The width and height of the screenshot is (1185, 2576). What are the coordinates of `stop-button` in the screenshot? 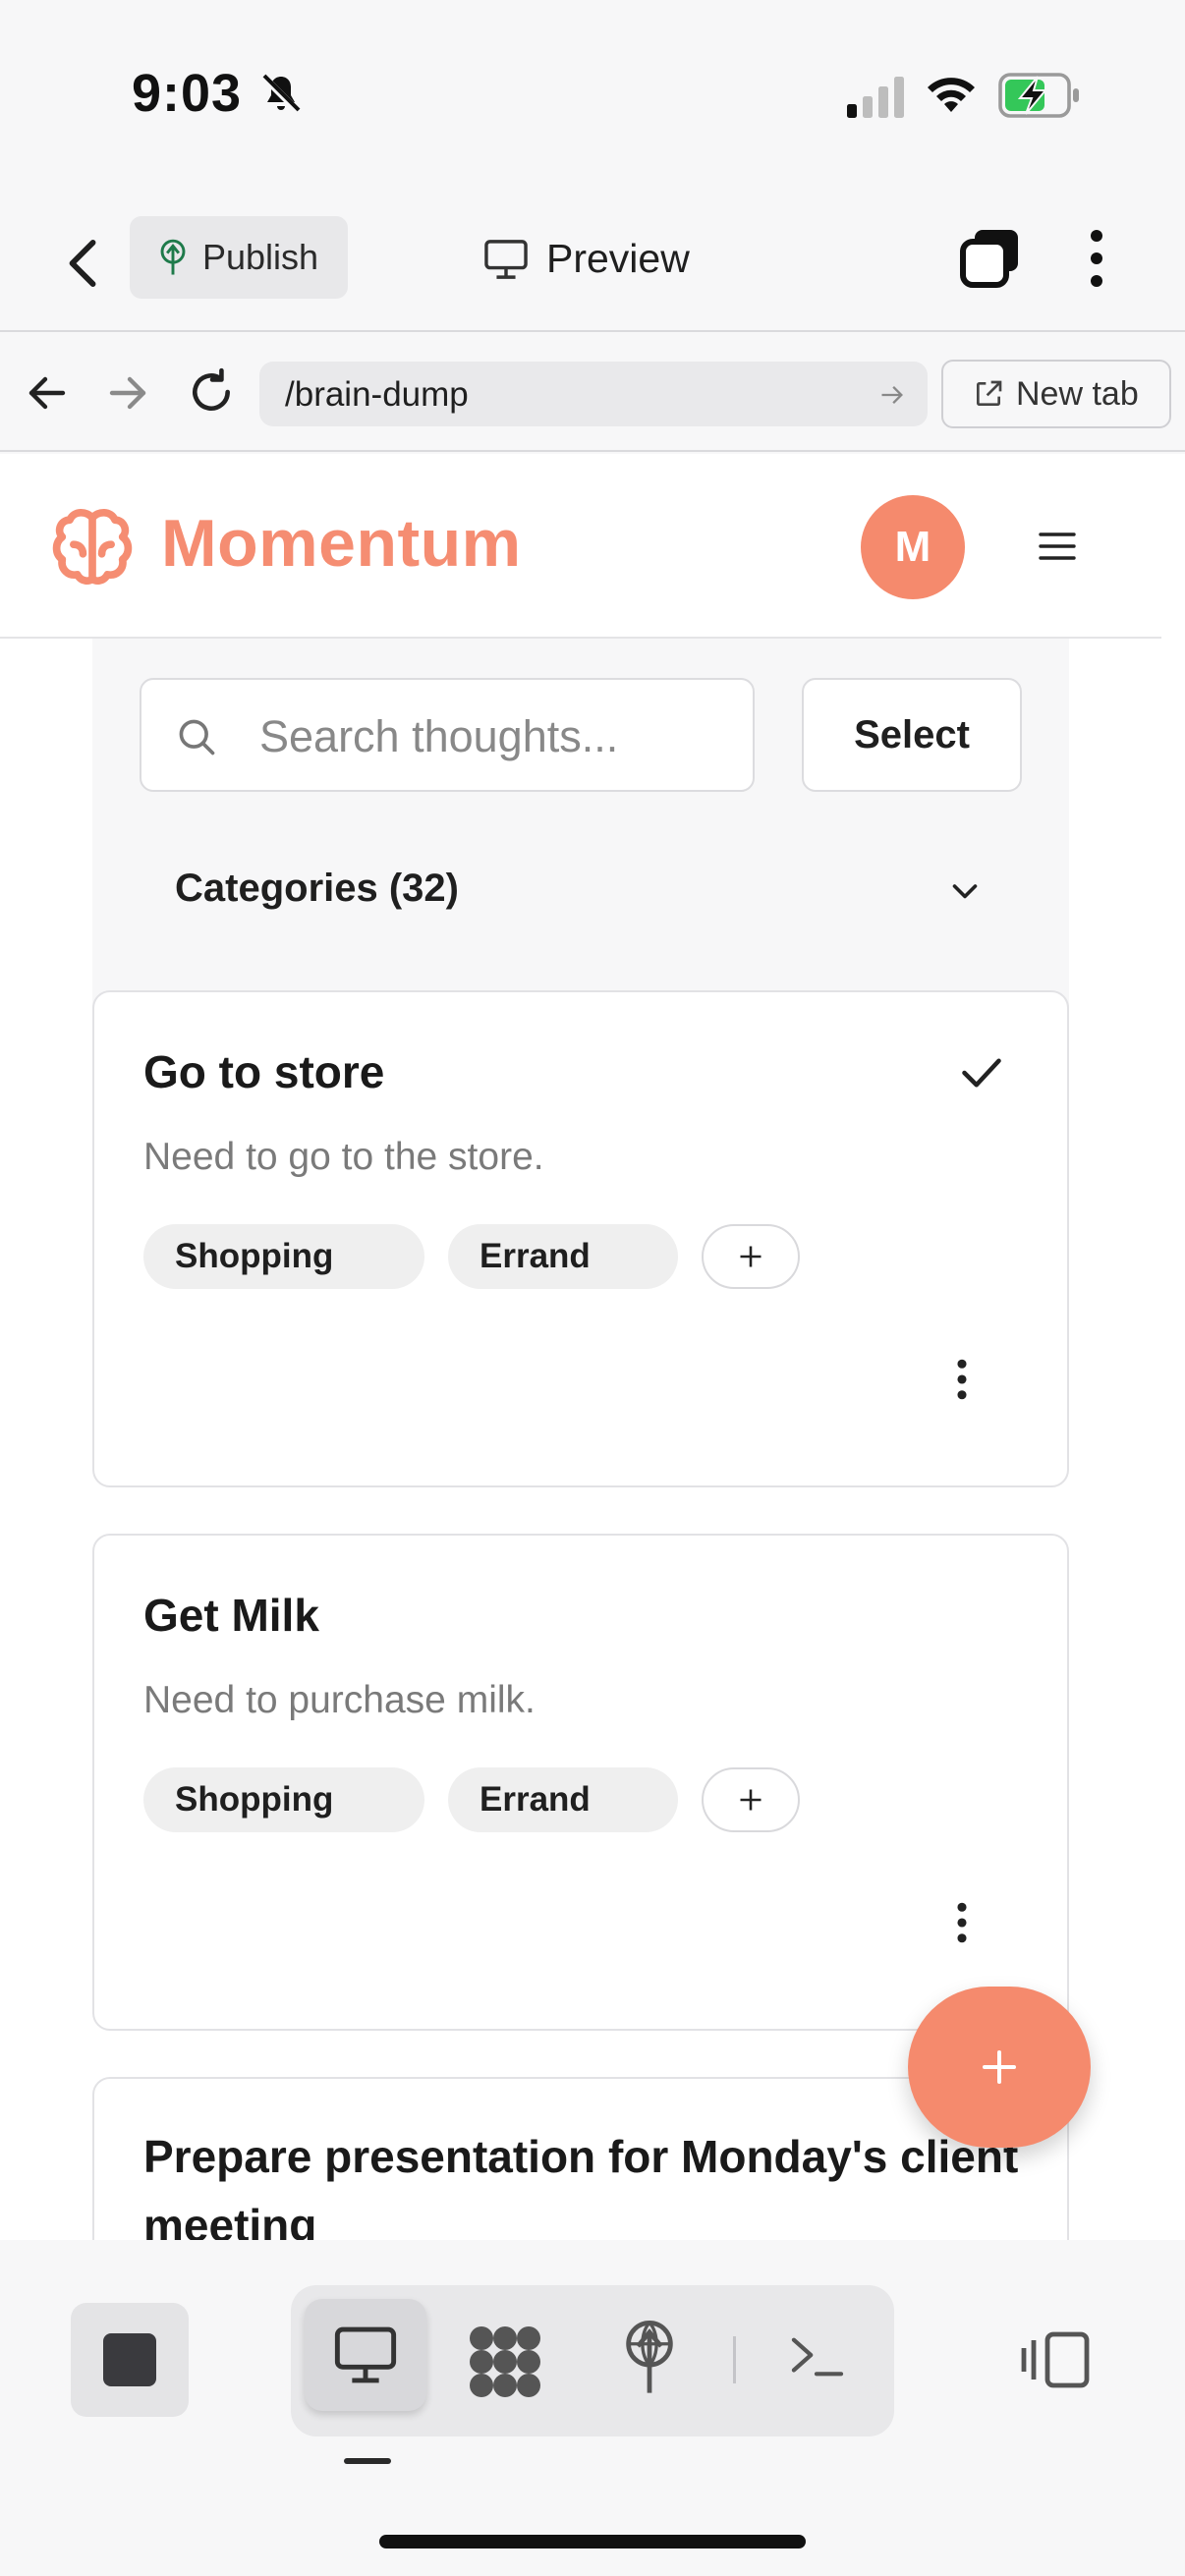 It's located at (130, 2360).